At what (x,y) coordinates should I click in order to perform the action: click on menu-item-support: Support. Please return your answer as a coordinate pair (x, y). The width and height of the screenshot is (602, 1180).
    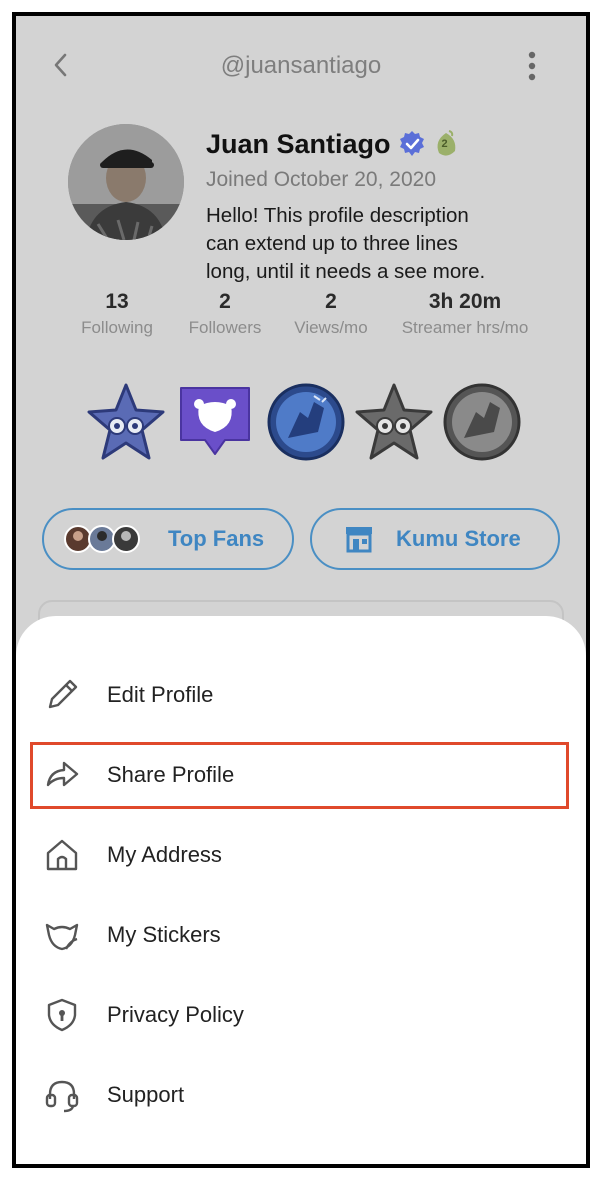
    Looking at the image, I should click on (301, 1095).